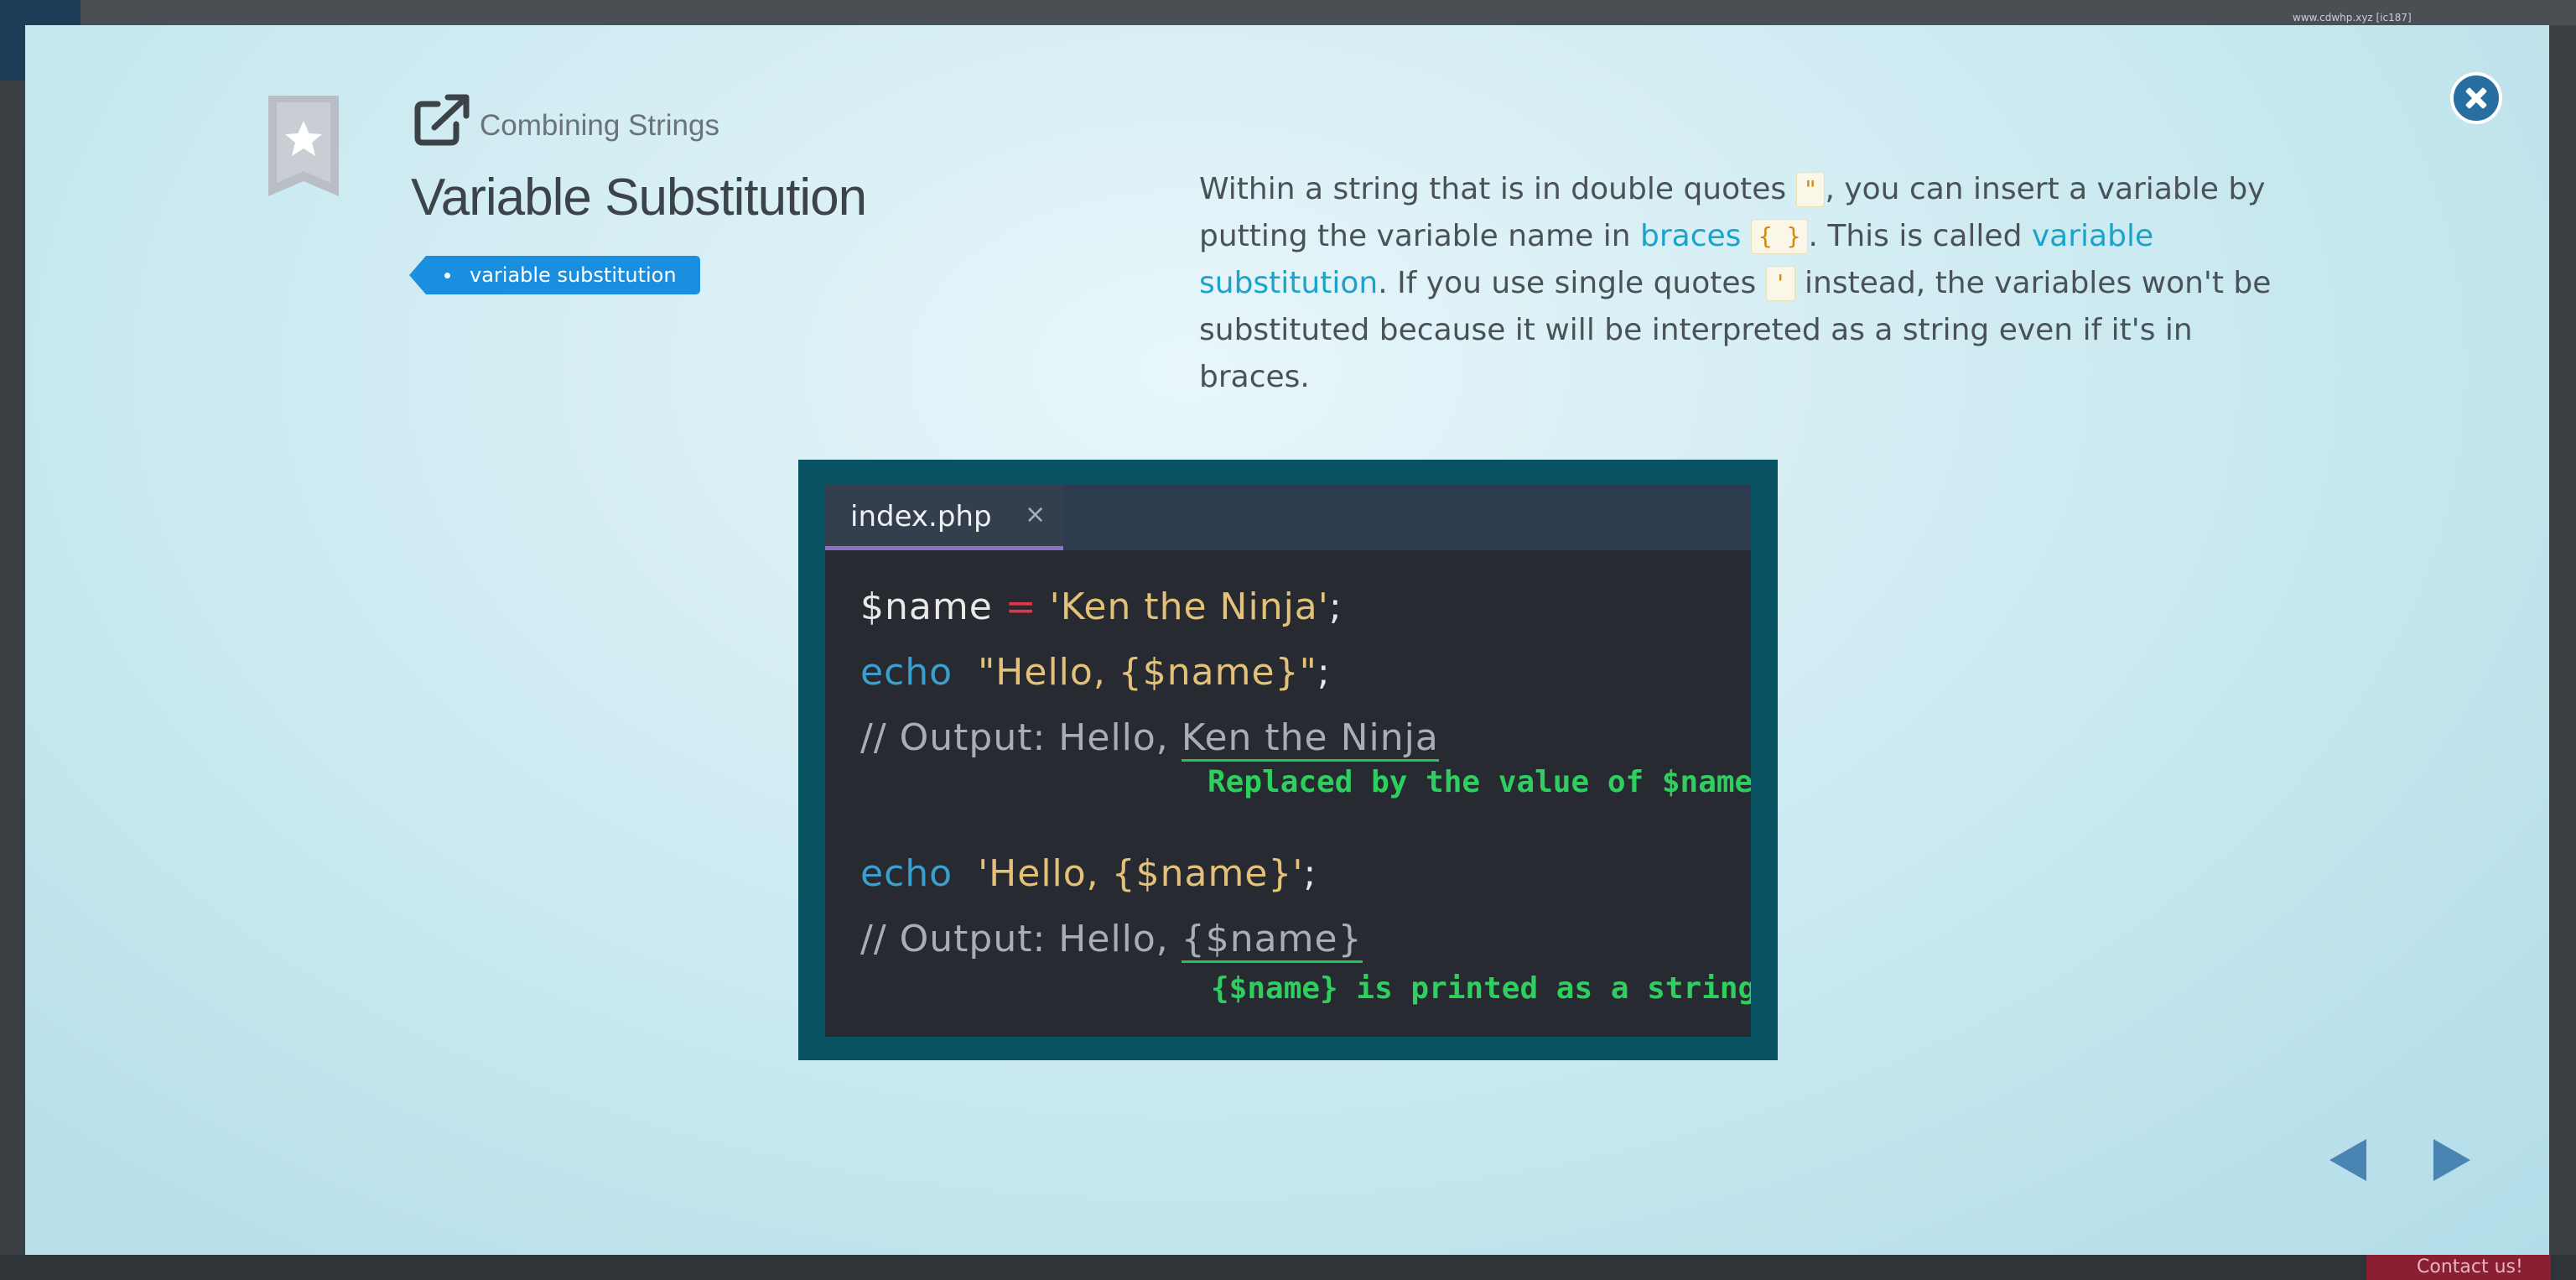  What do you see at coordinates (921, 516) in the screenshot?
I see `tab-label: index.php` at bounding box center [921, 516].